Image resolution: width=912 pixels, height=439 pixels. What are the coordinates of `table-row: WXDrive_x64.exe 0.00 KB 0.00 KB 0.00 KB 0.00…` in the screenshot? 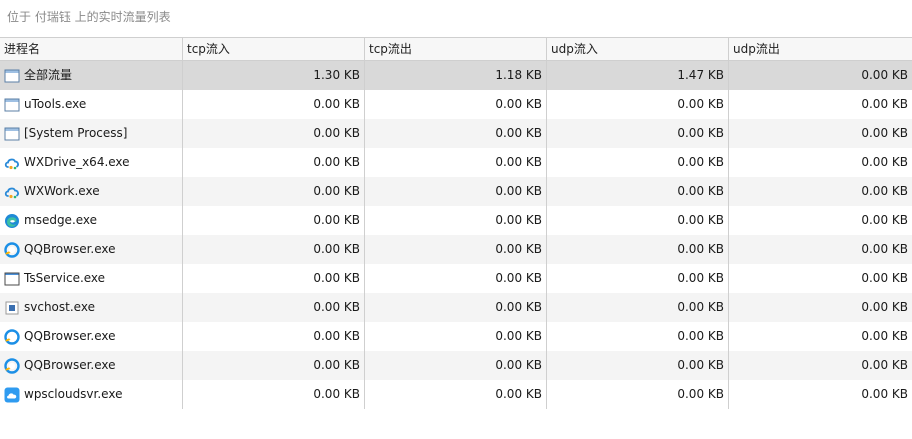 It's located at (456, 162).